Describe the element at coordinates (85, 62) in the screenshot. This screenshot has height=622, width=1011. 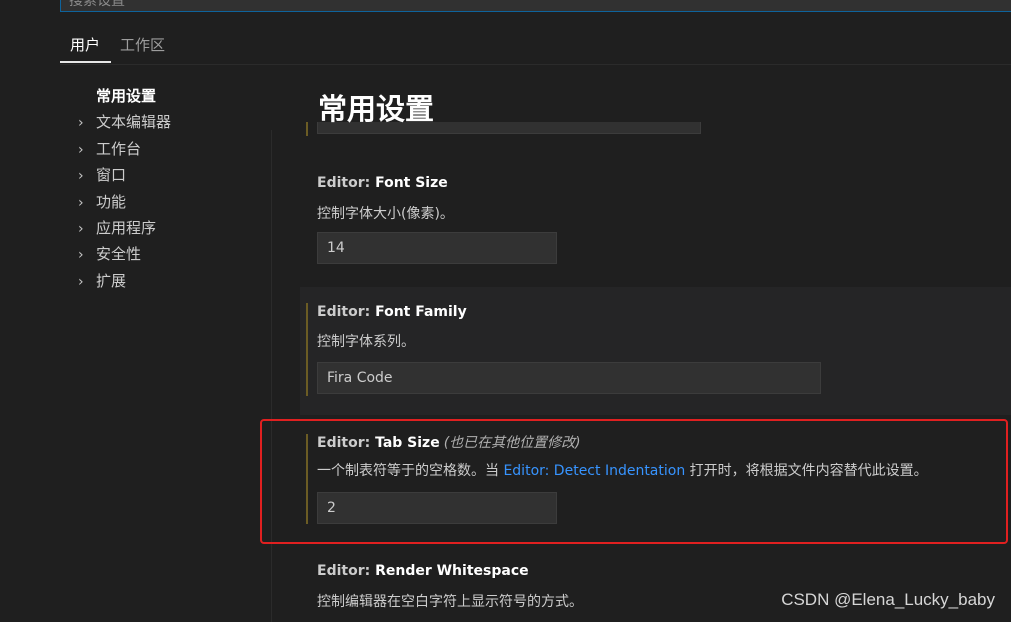
I see `active-tab-indicator` at that location.